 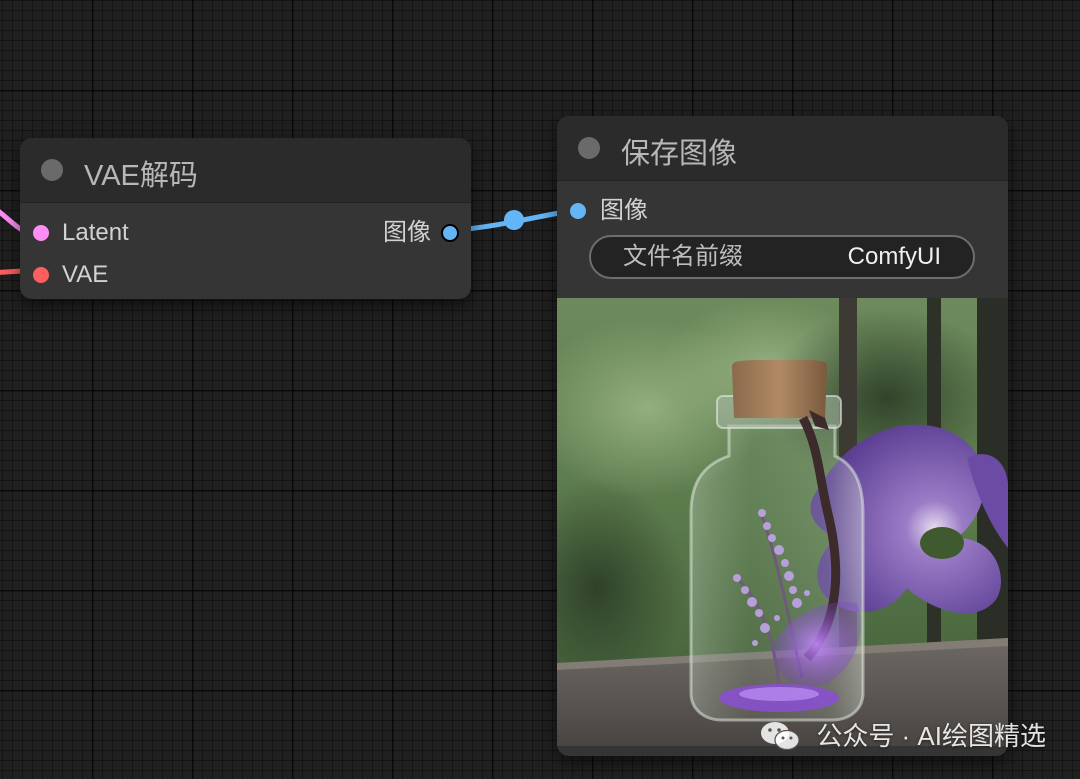 What do you see at coordinates (371, 233) in the screenshot?
I see `output-slot-image: 图像` at bounding box center [371, 233].